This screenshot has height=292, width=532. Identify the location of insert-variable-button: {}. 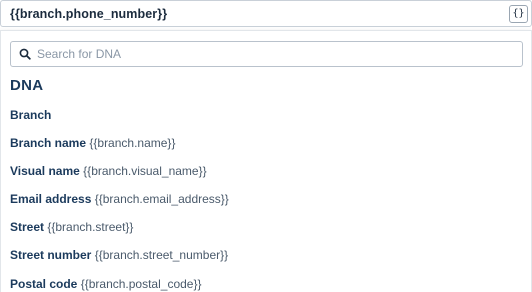
(518, 14).